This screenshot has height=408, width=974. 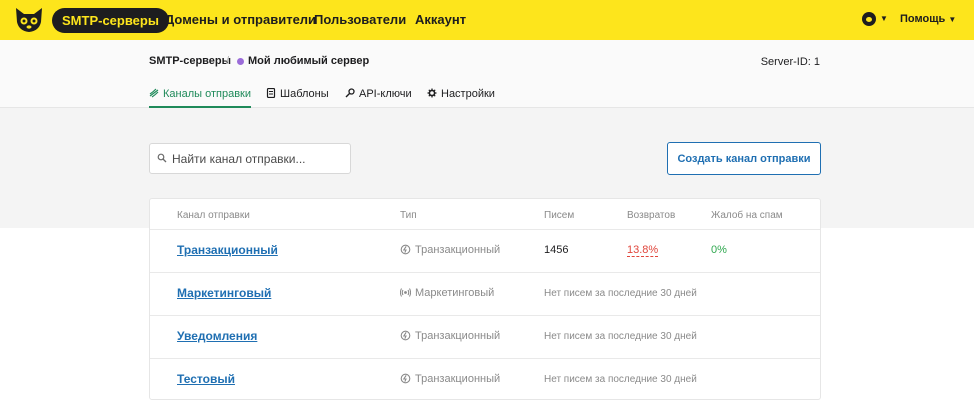 What do you see at coordinates (869, 19) in the screenshot?
I see `avatar` at bounding box center [869, 19].